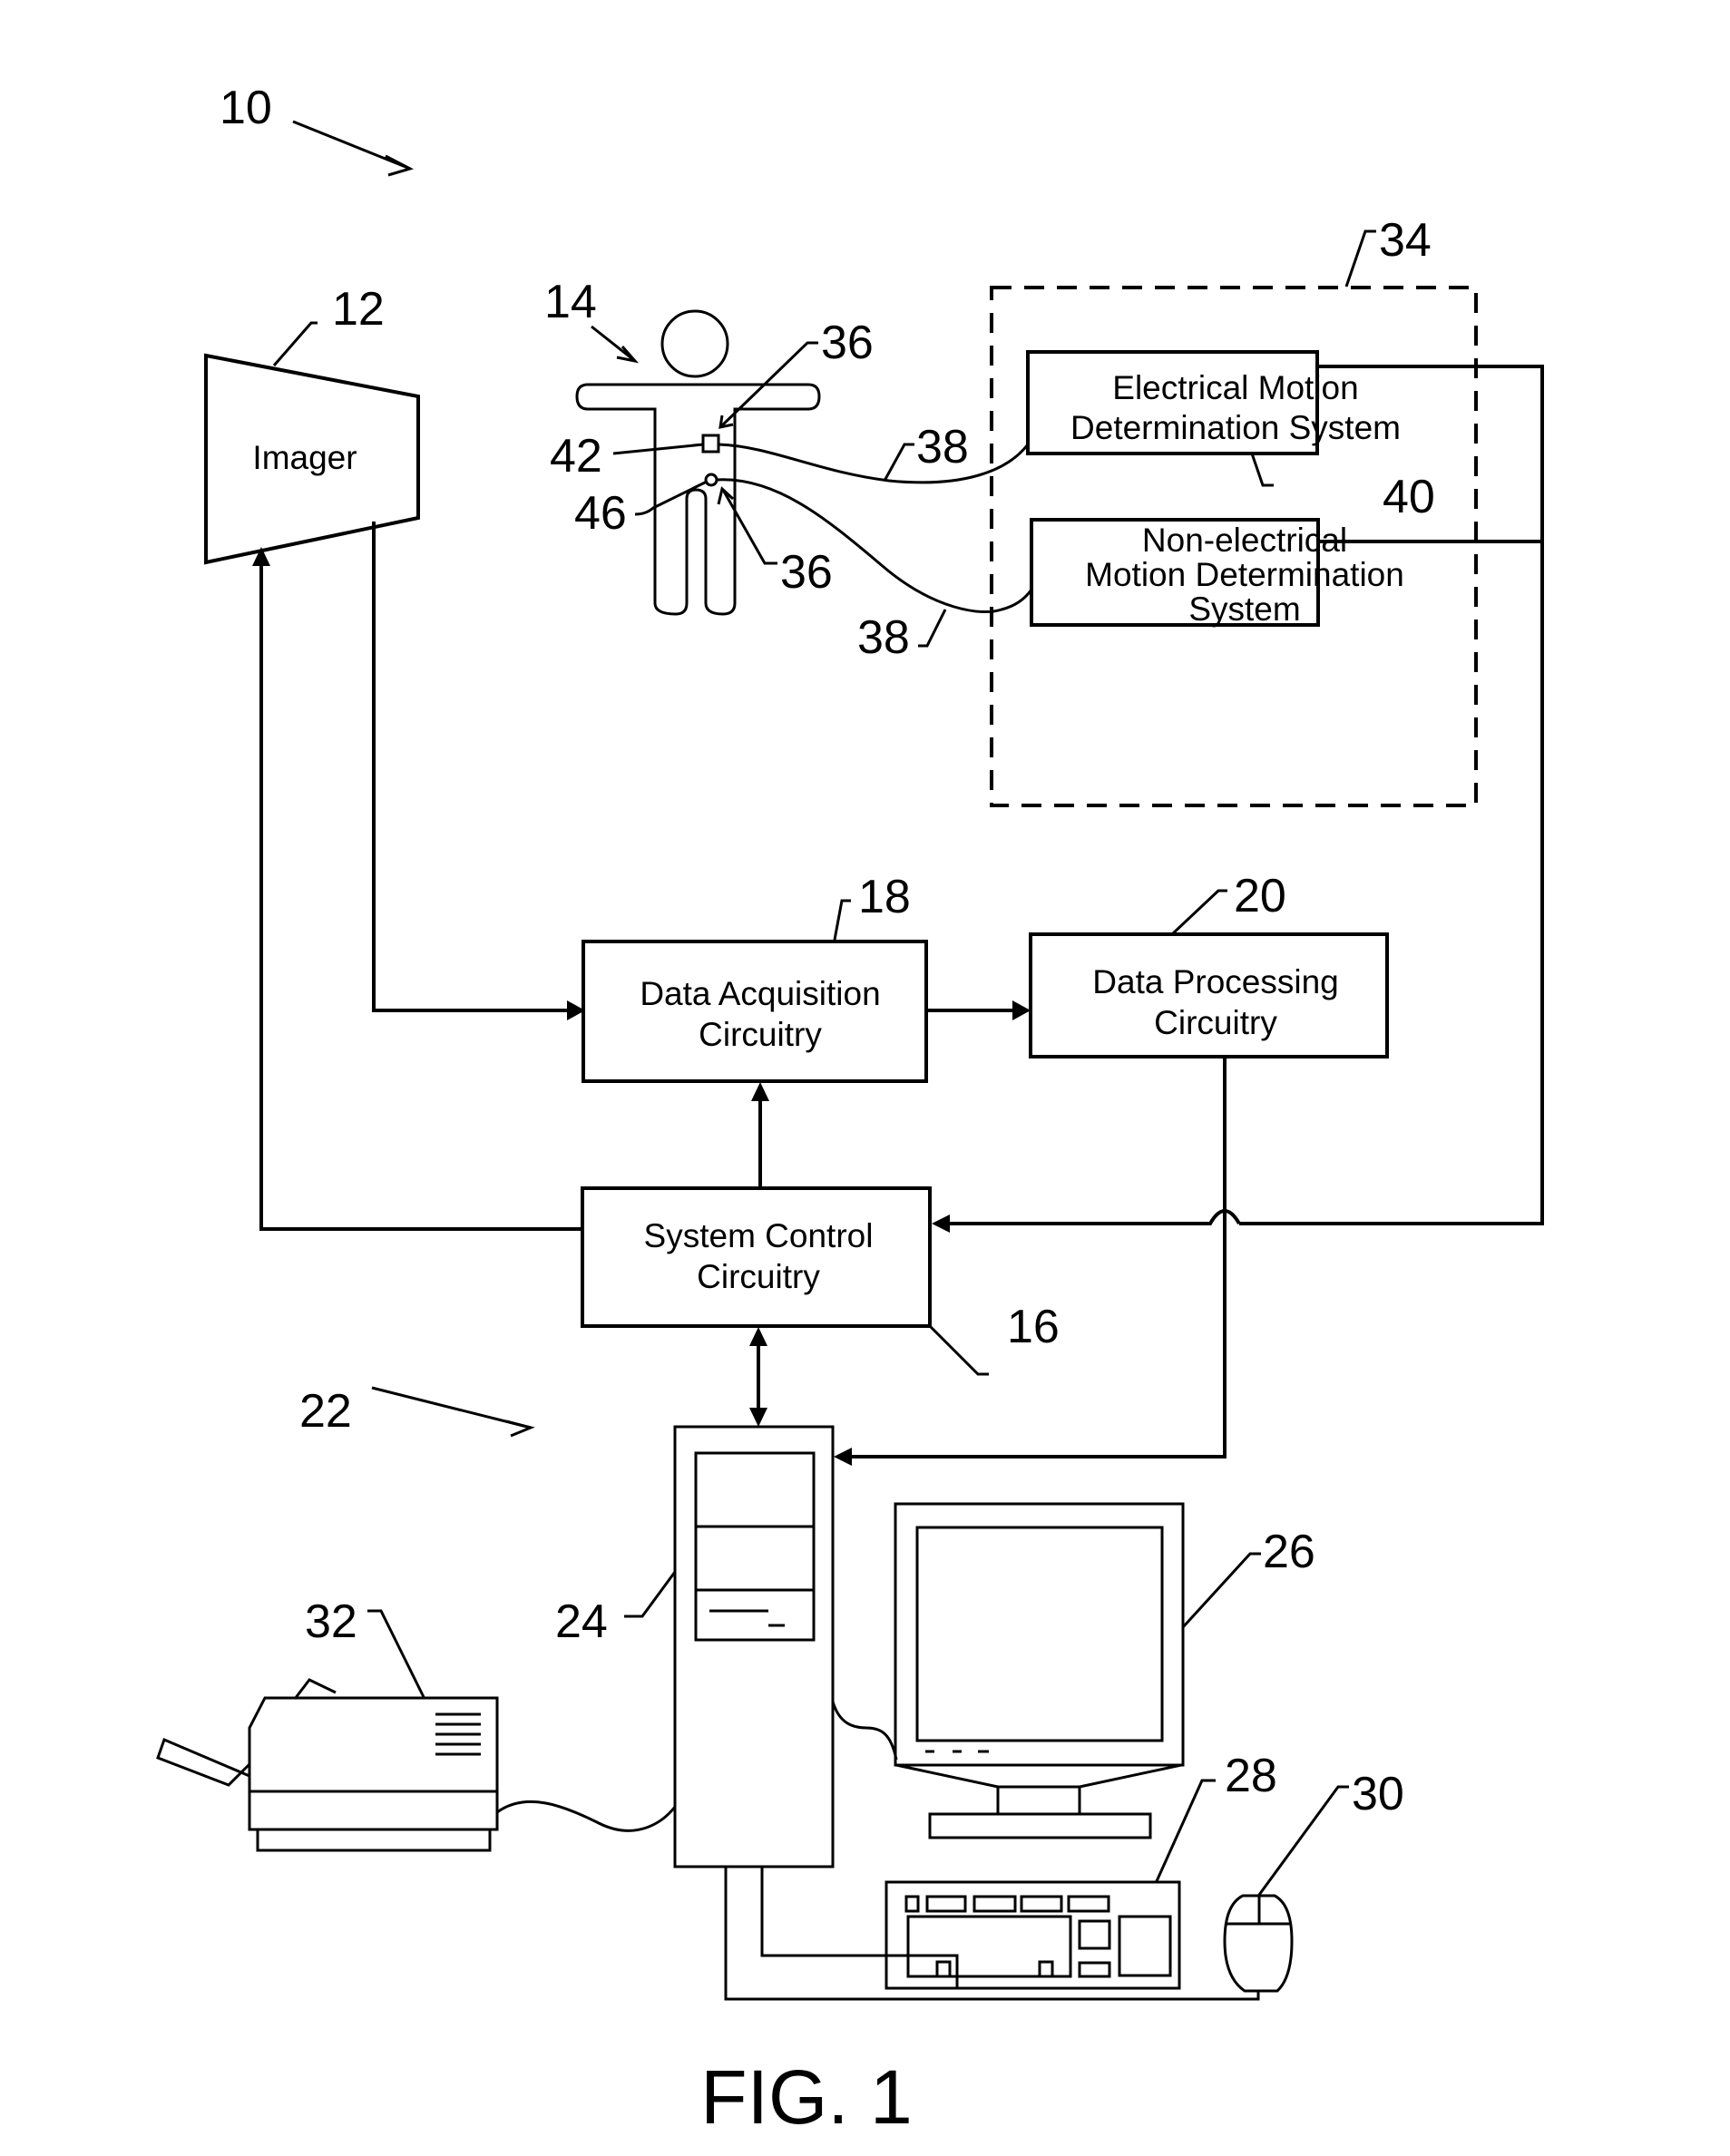 The width and height of the screenshot is (1730, 2156). I want to click on ref-36-lower: 36, so click(806, 572).